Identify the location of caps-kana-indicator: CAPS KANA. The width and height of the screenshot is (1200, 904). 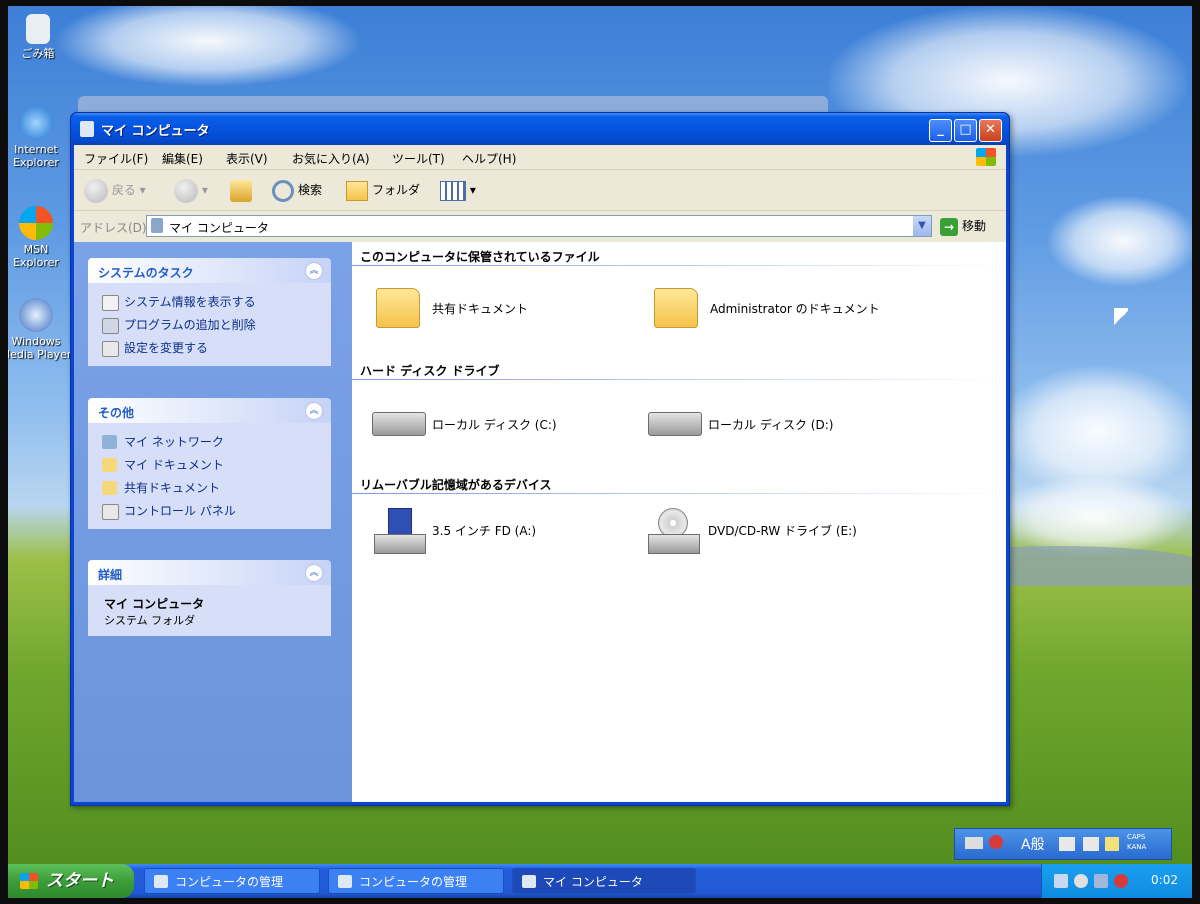
(1137, 842).